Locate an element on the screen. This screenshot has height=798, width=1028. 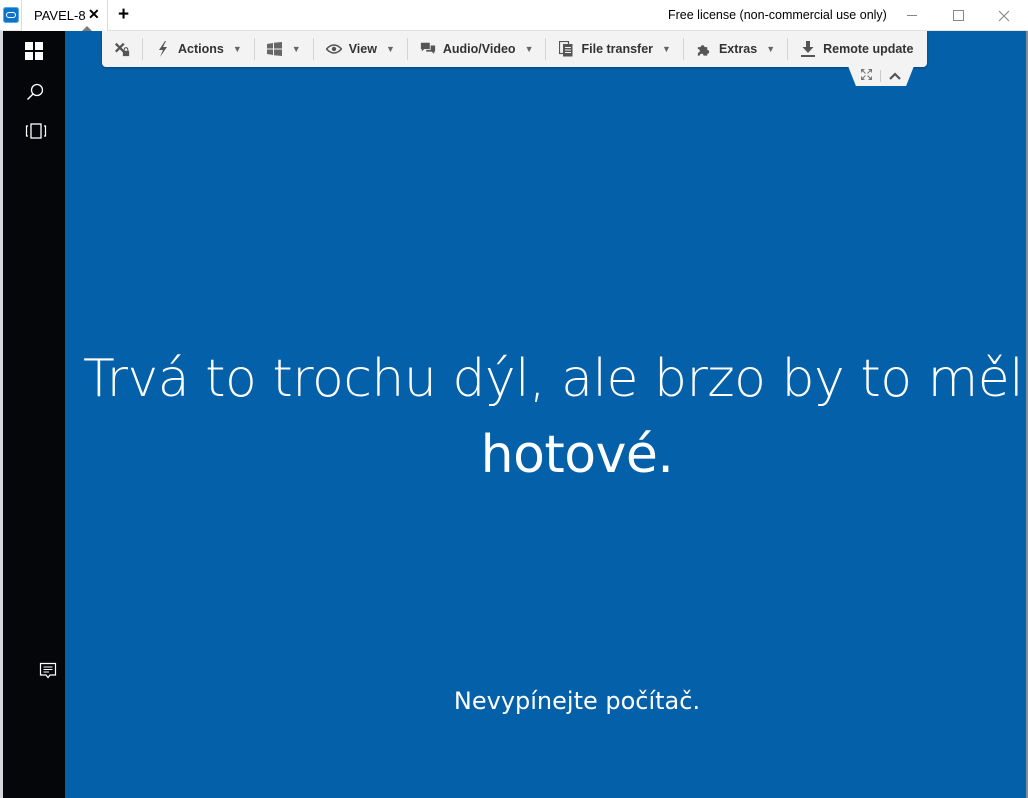
view-label: View is located at coordinates (362, 49).